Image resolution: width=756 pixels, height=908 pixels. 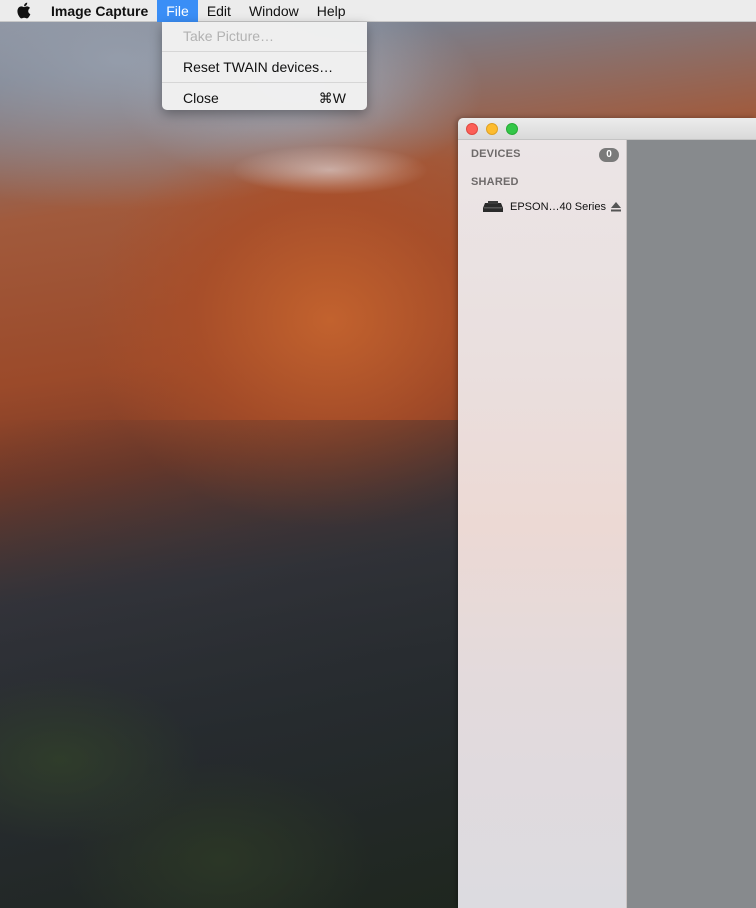 I want to click on devices-header: DEVICES, so click(x=496, y=154).